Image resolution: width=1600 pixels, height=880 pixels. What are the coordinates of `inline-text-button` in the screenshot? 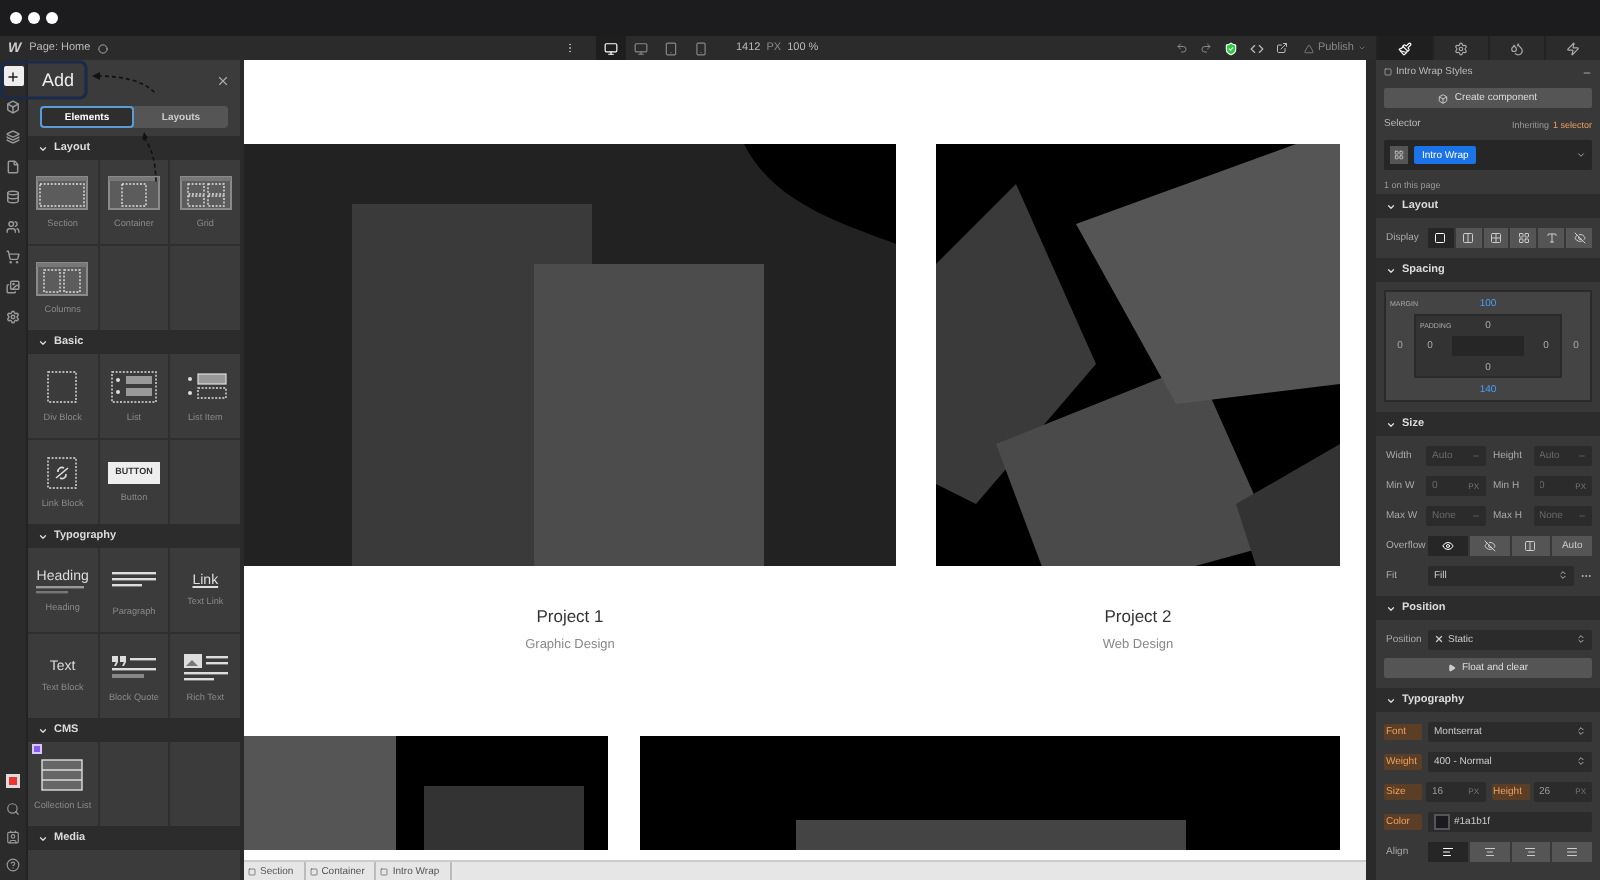 It's located at (1551, 237).